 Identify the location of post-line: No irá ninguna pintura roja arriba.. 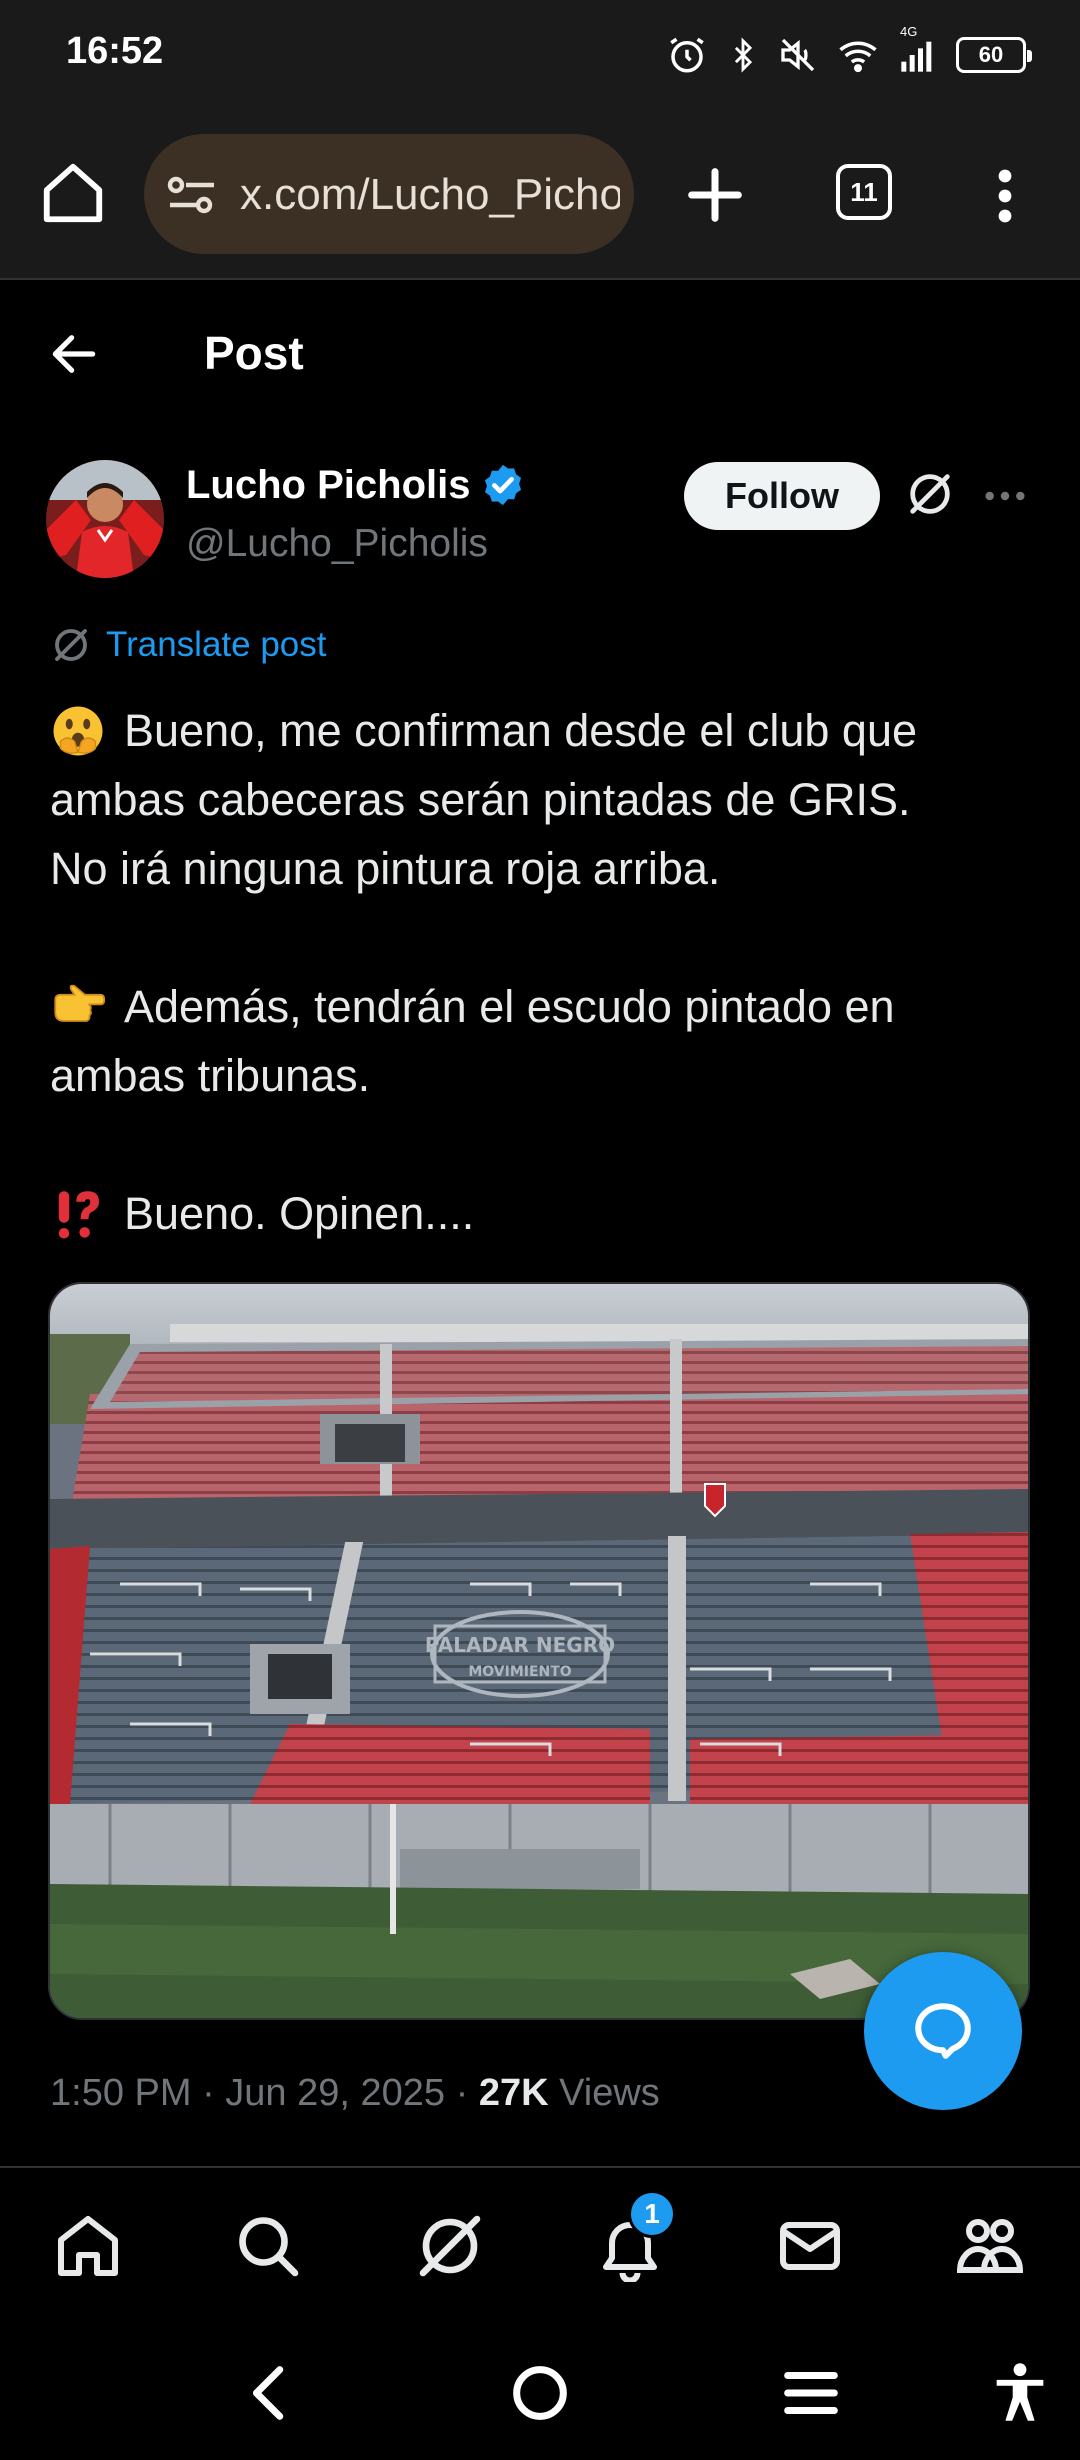
(545, 868).